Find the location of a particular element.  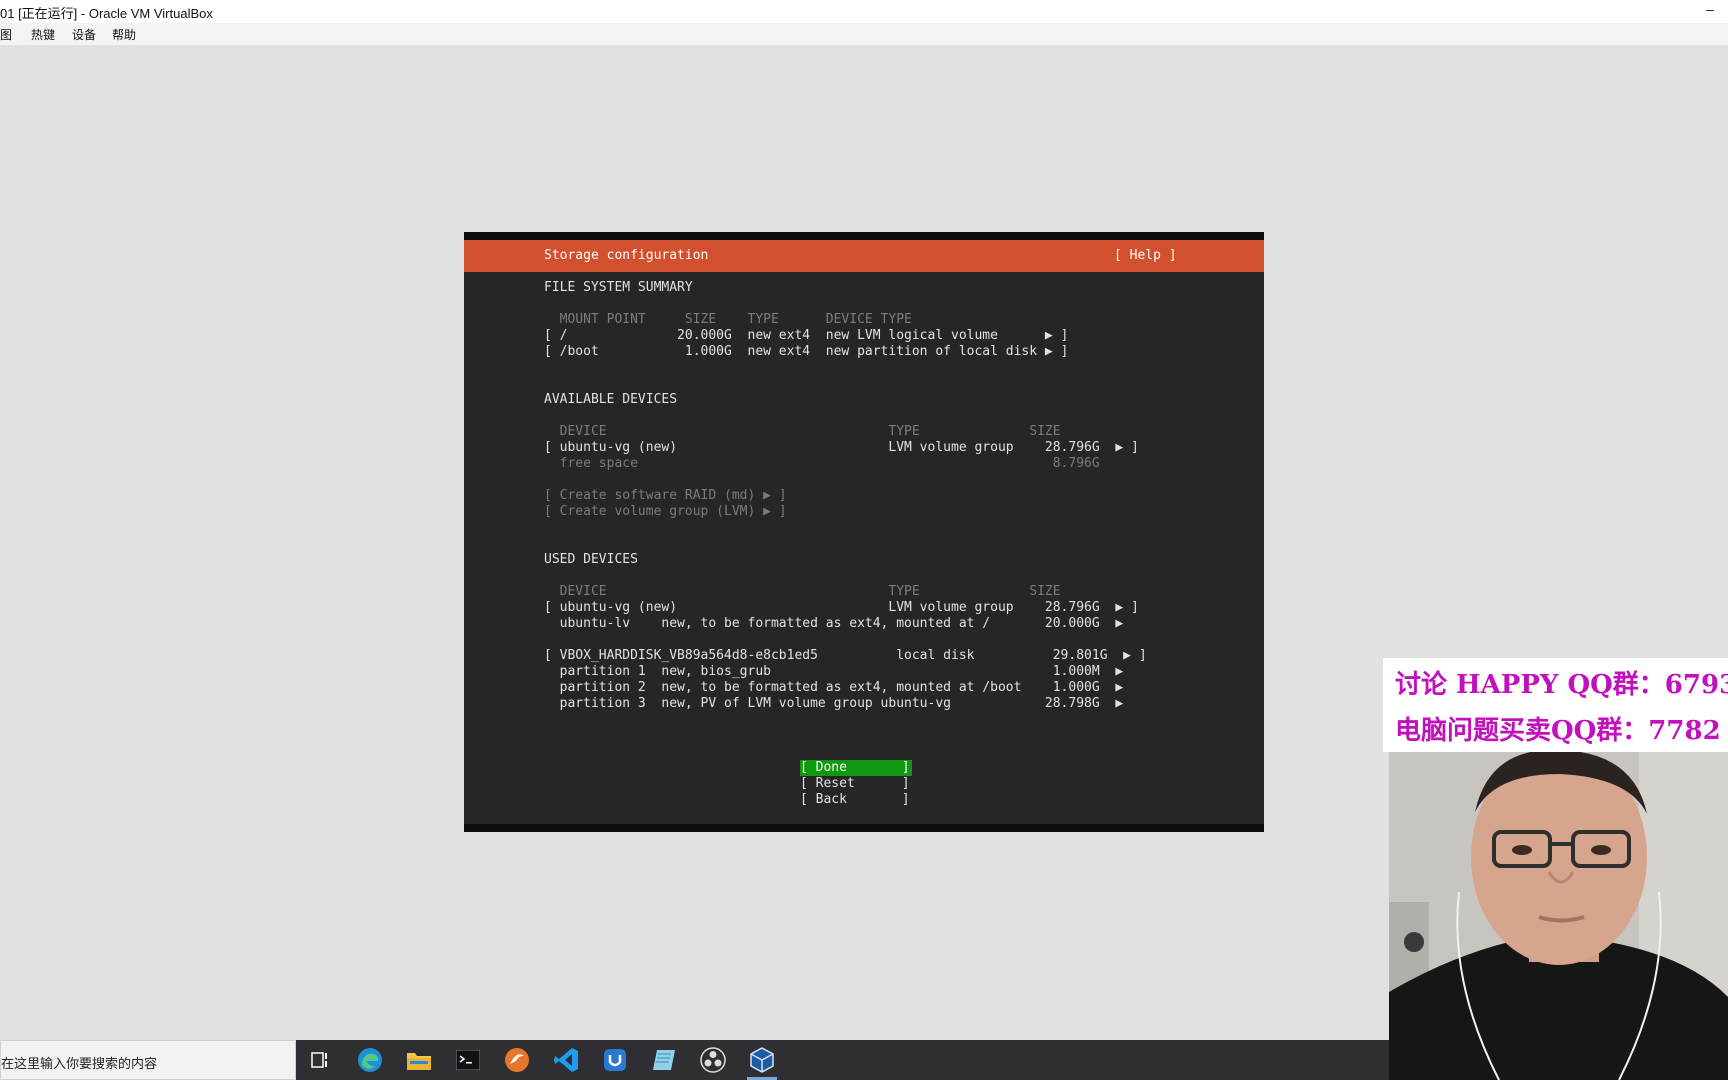

used-devices-header: DEVICE TYPE SIZE is located at coordinates (802, 591).